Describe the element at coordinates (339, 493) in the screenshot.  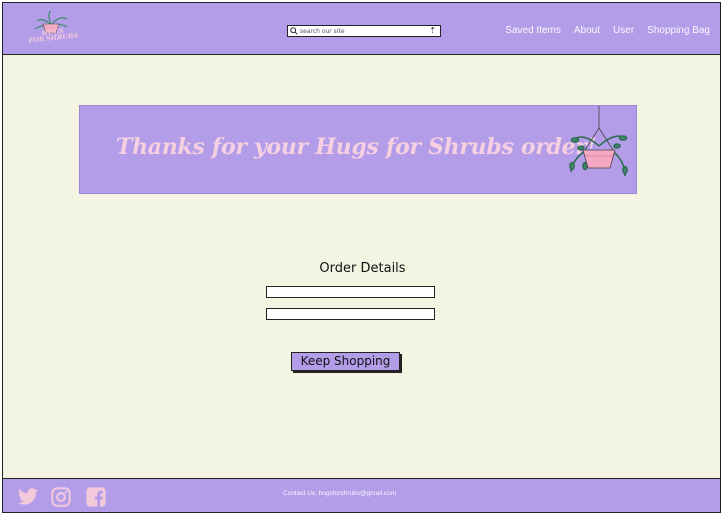
I see `contact-email: Contact Us: hugsforshrubs@gmail.com` at that location.